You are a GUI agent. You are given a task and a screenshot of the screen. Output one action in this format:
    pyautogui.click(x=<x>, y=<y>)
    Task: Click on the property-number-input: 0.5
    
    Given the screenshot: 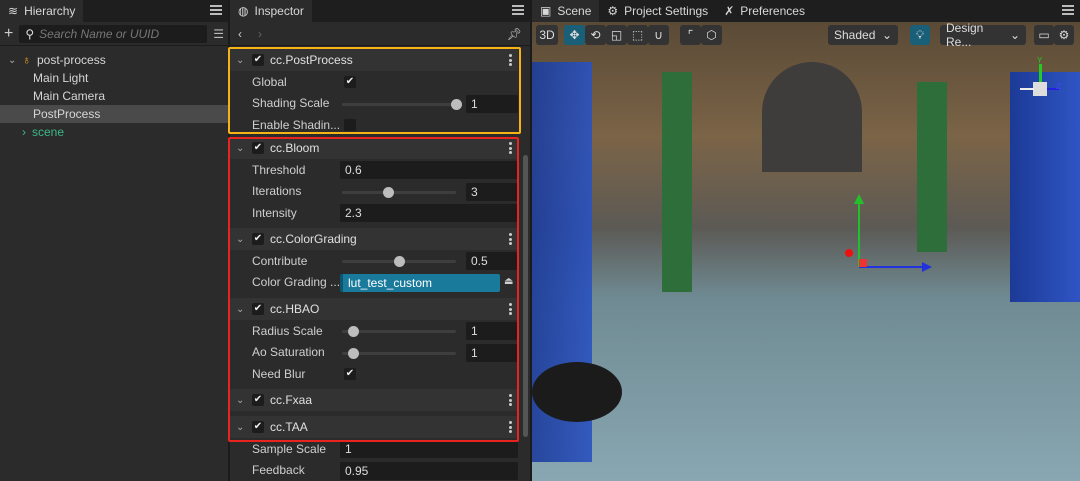 What is the action you would take?
    pyautogui.click(x=492, y=261)
    